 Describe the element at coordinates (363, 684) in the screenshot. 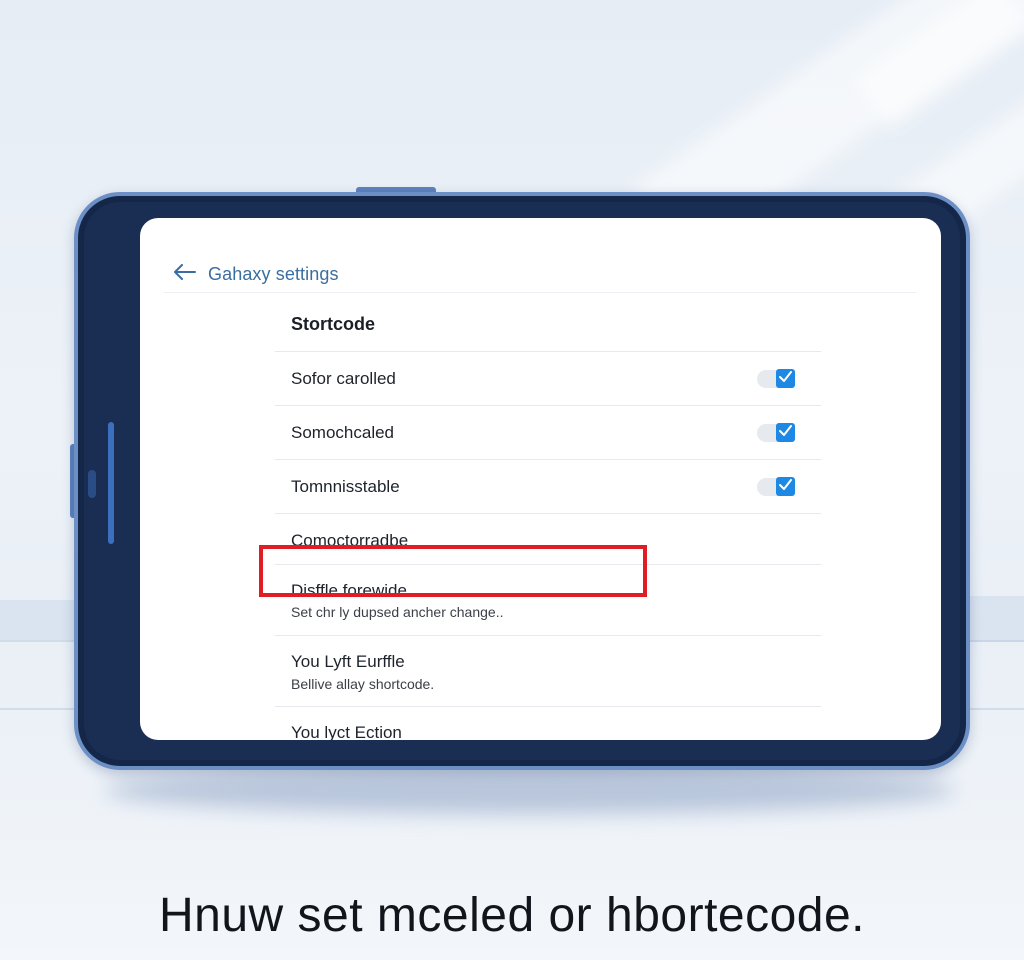

I see `list-item-subtitle: Bellive allay shortcode.` at that location.